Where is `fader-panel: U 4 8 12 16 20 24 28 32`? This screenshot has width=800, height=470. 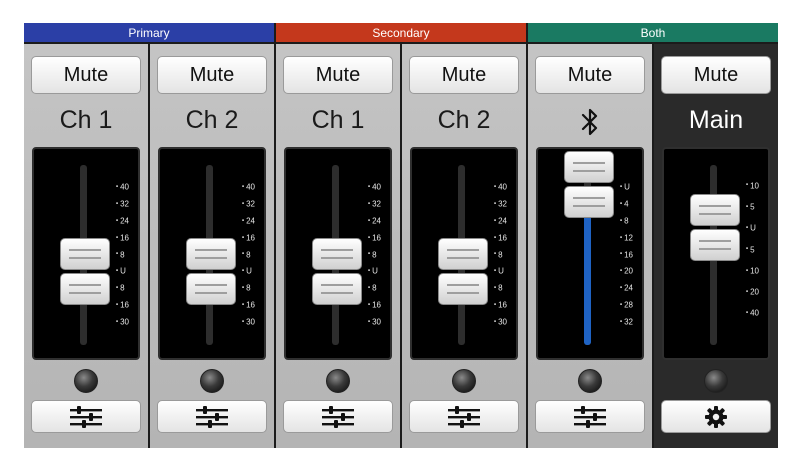
fader-panel: U 4 8 12 16 20 24 28 32 is located at coordinates (590, 253).